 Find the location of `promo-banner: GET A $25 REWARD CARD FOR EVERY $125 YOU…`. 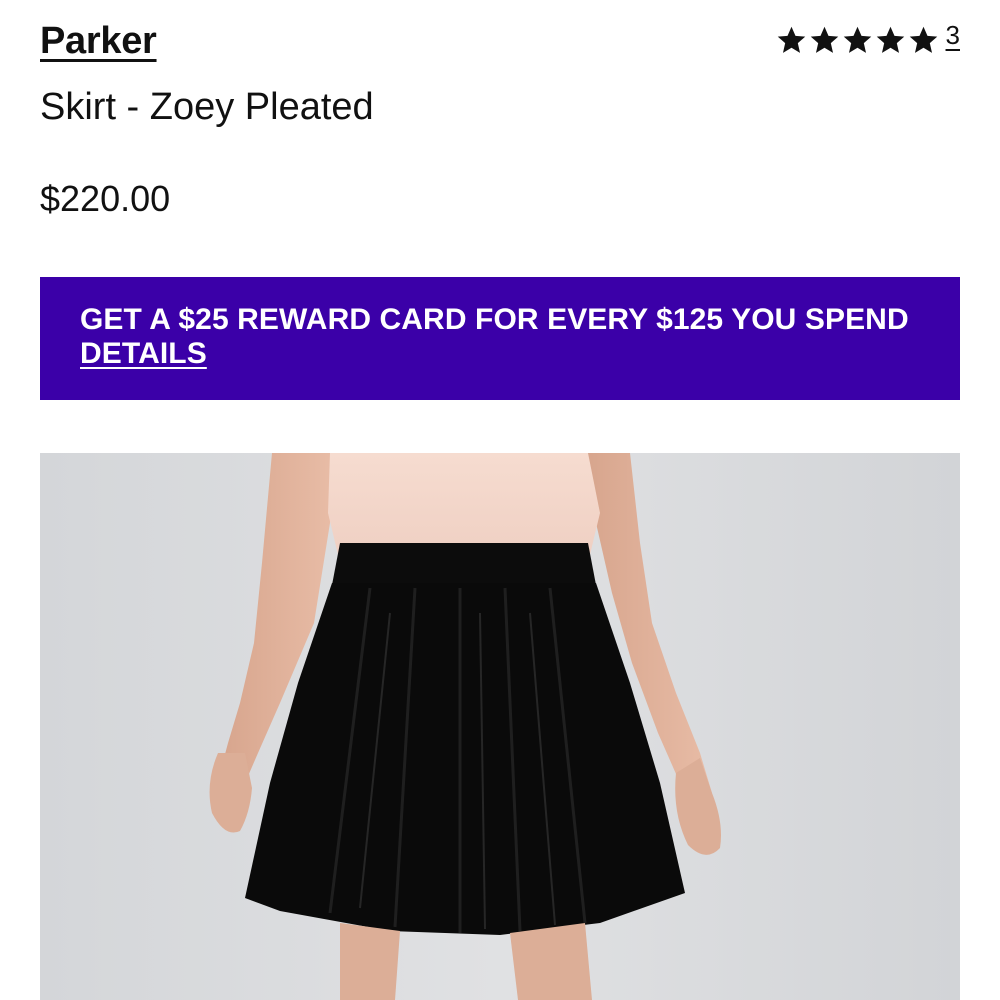

promo-banner: GET A $25 REWARD CARD FOR EVERY $125 YOU… is located at coordinates (500, 338).